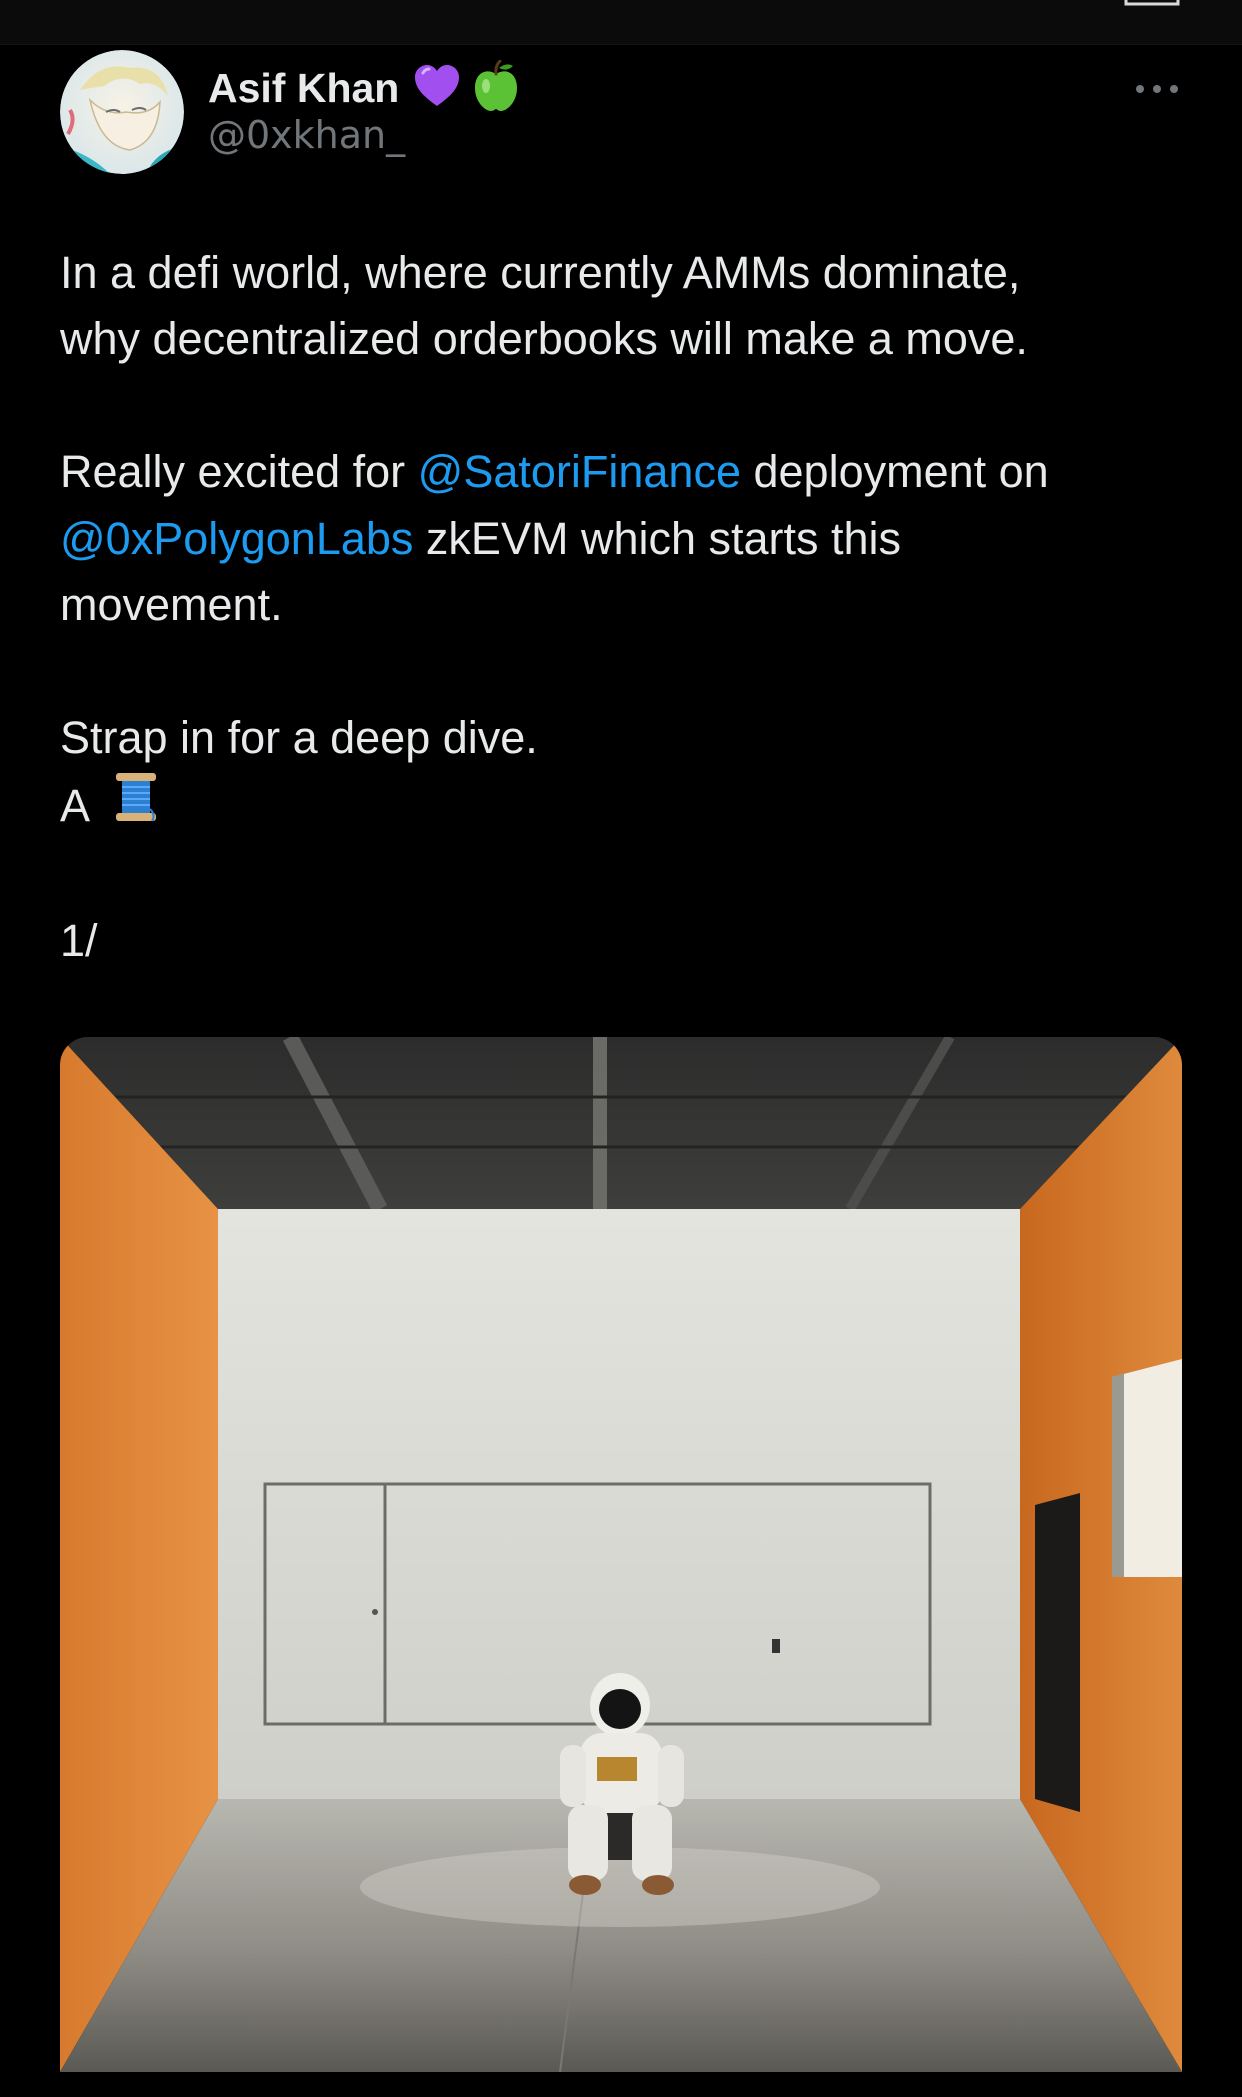 The image size is (1242, 2097). What do you see at coordinates (894, 472) in the screenshot?
I see `tweet-text-segment: deployment on` at bounding box center [894, 472].